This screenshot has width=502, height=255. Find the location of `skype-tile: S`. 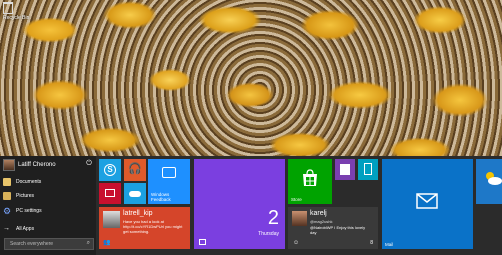

skype-tile: S is located at coordinates (110, 170).